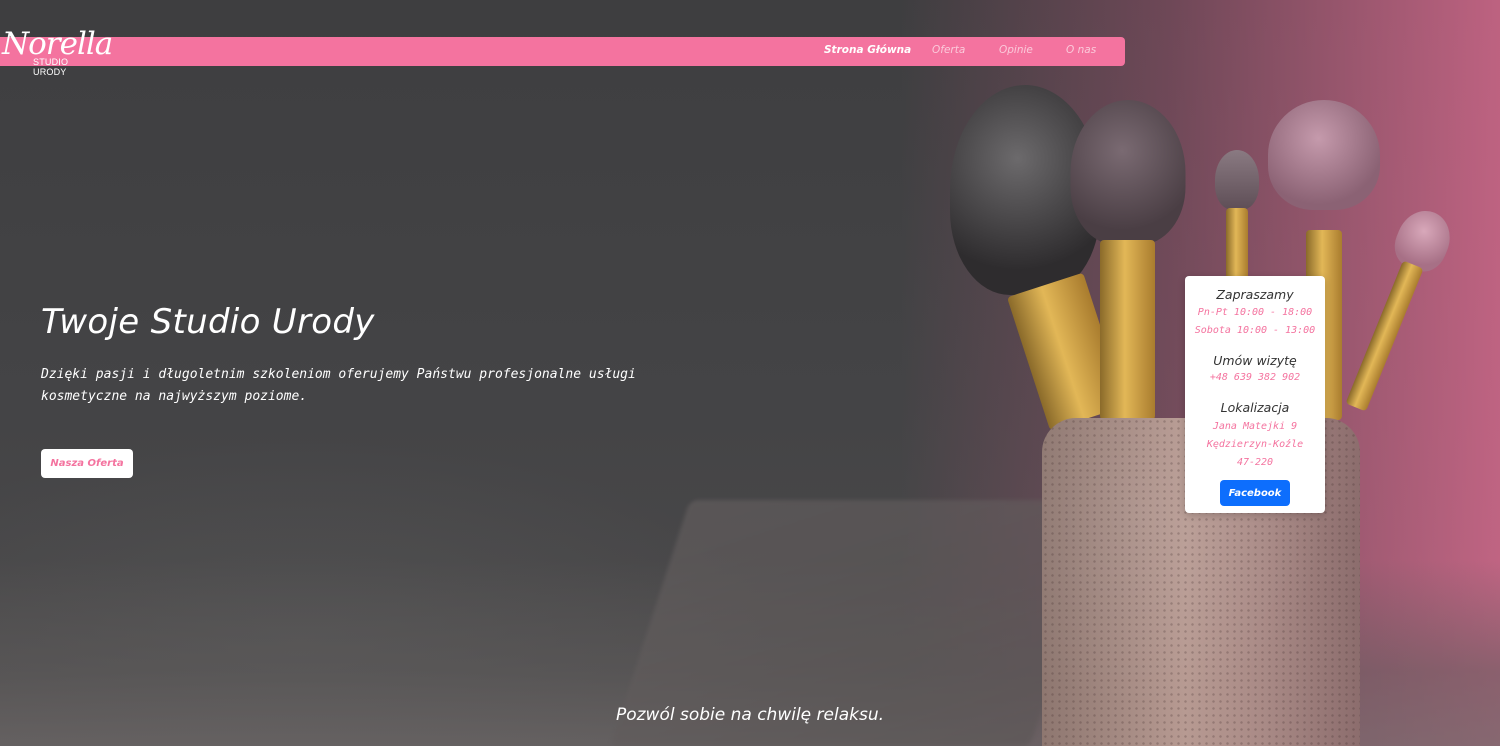  Describe the element at coordinates (1255, 294) in the screenshot. I see `opening-hours-heading: Zapraszamy` at that location.